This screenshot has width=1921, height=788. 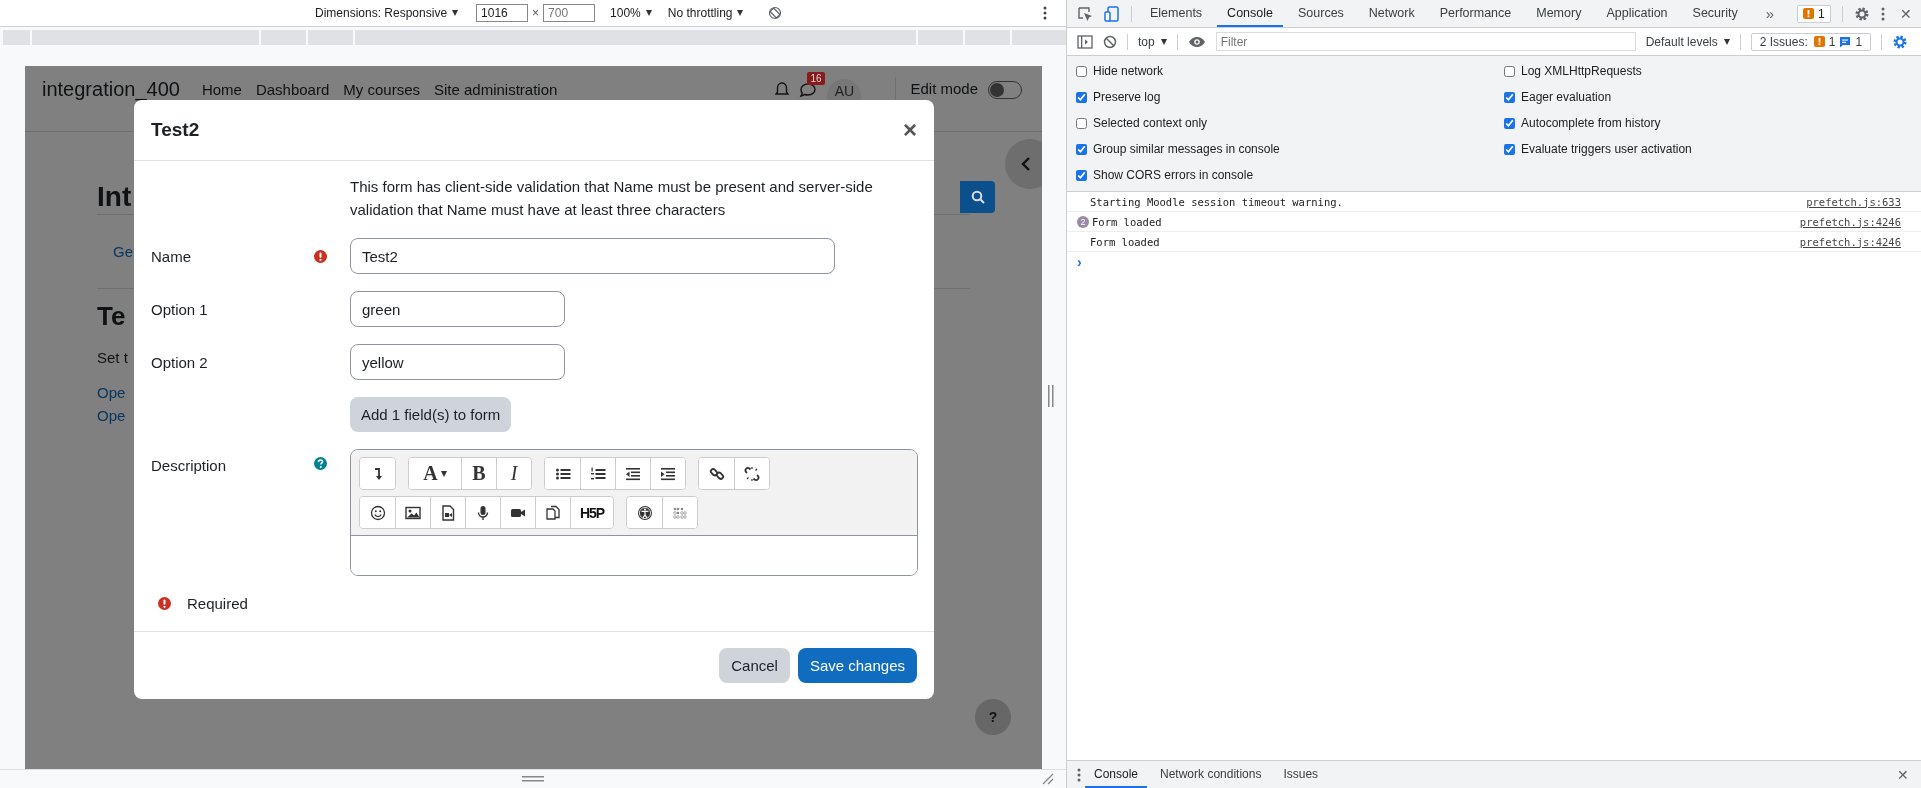 I want to click on levels-dropdown: Default levels, so click(x=1687, y=41).